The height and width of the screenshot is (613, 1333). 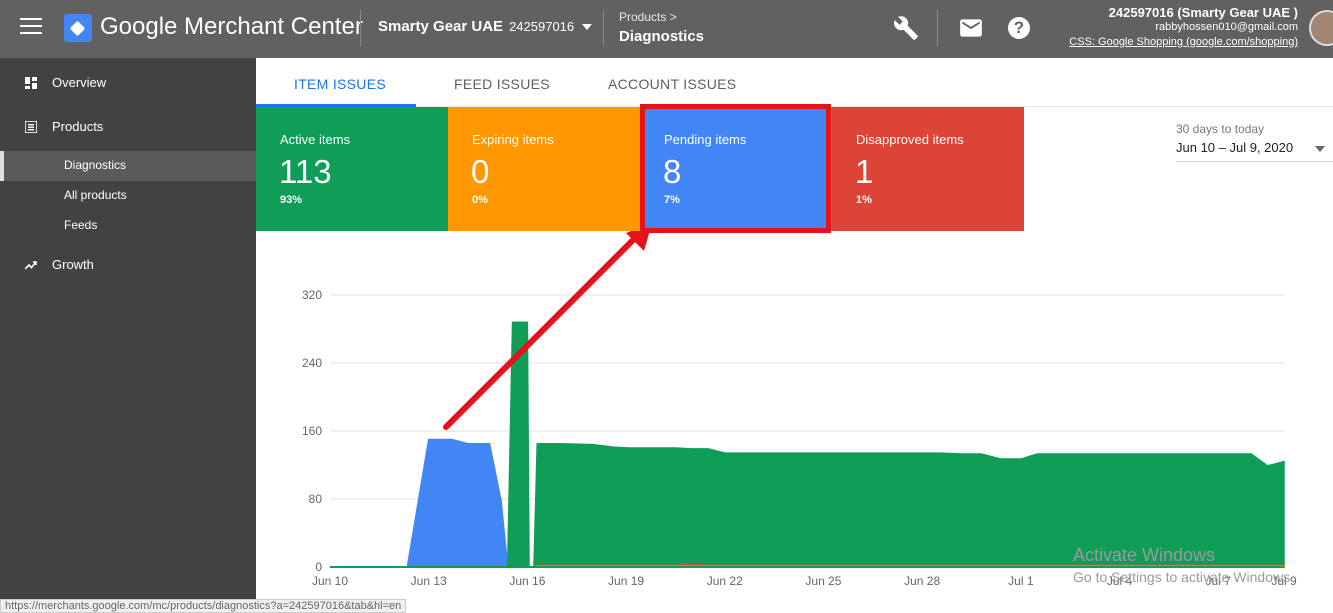 What do you see at coordinates (79, 82) in the screenshot?
I see `sidebar-item-label: Overview` at bounding box center [79, 82].